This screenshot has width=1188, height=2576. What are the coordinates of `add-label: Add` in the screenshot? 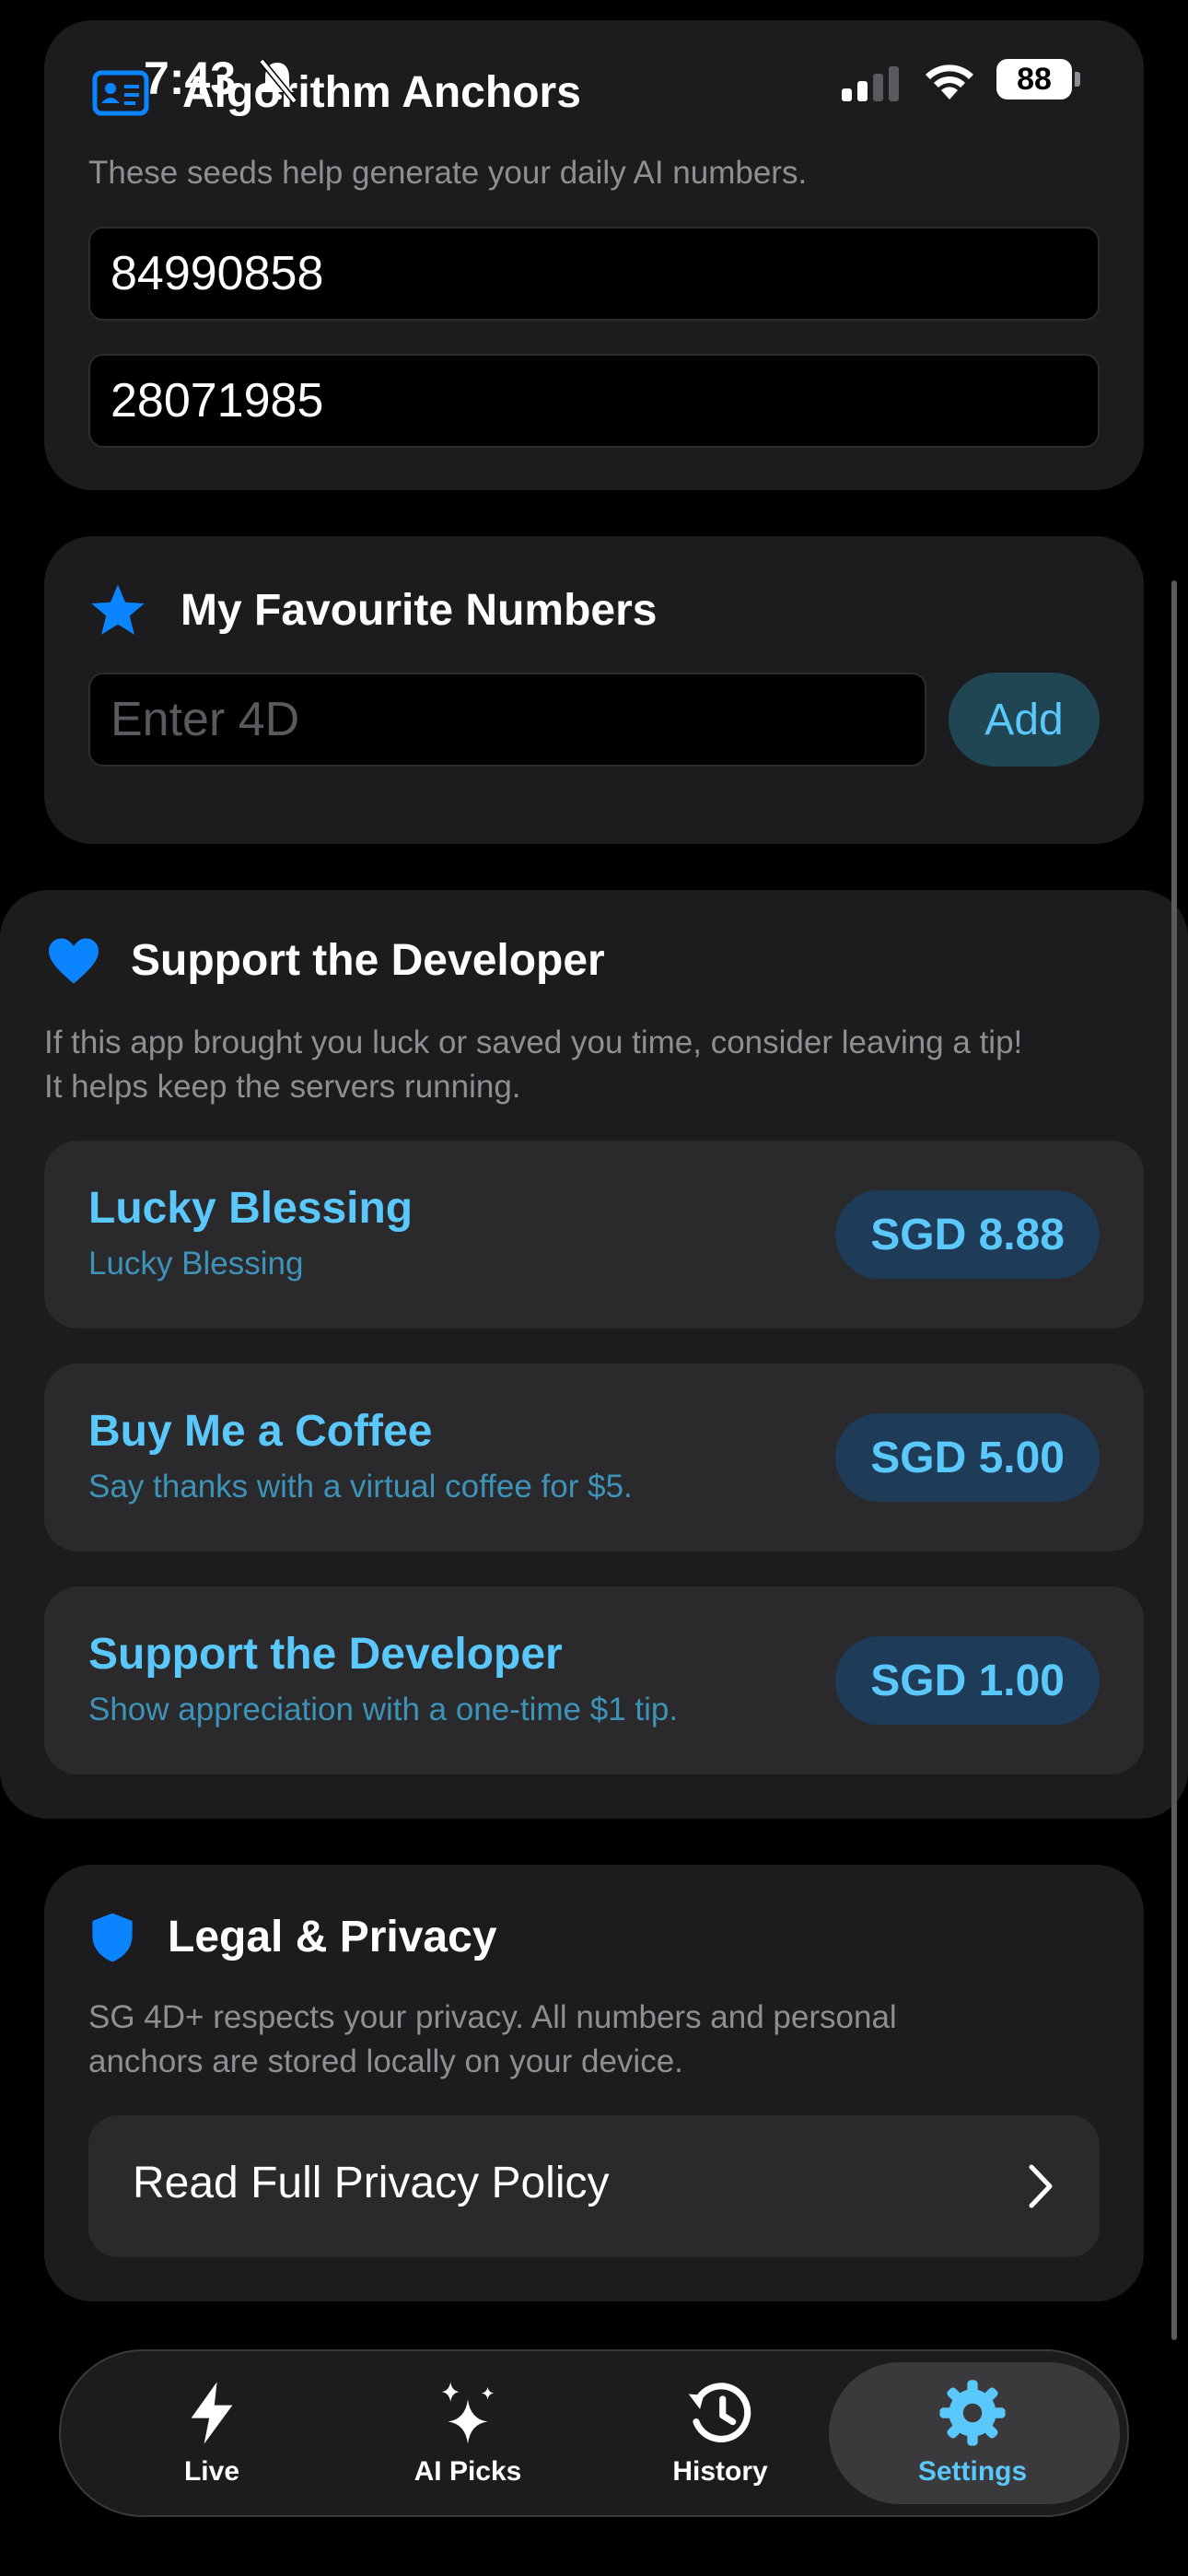 It's located at (1024, 720).